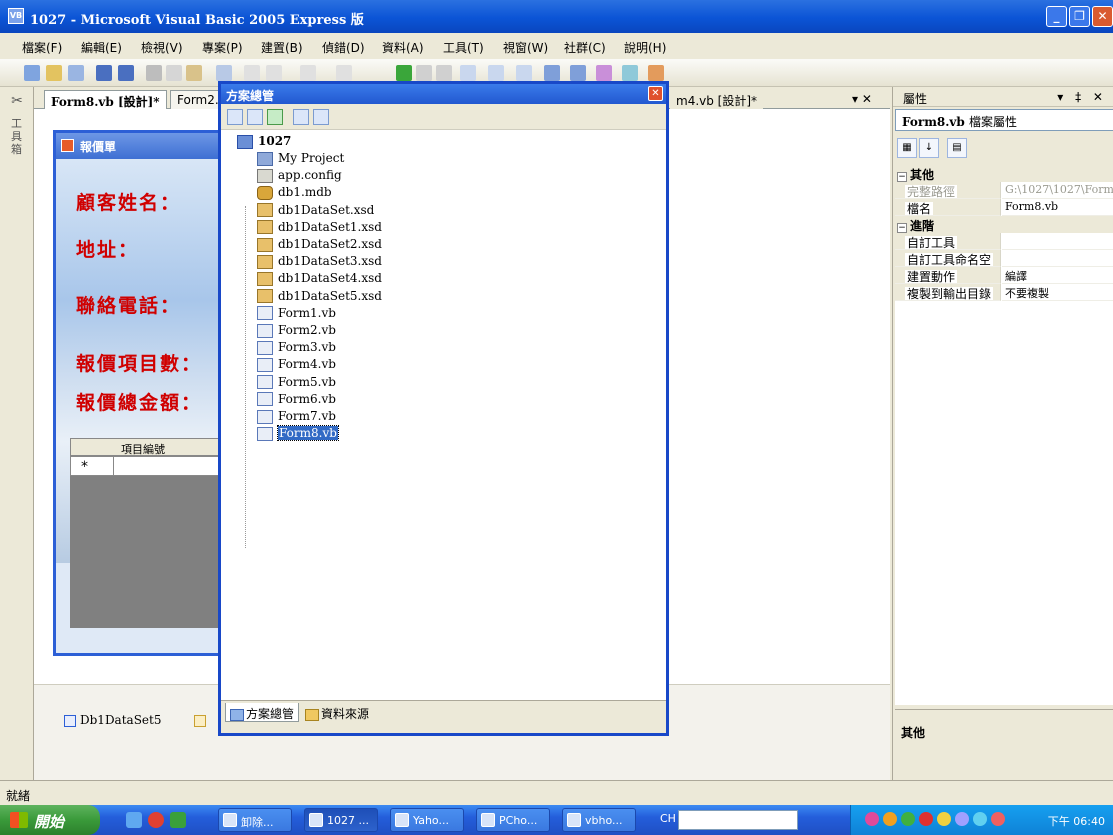 Image resolution: width=1113 pixels, height=835 pixels. What do you see at coordinates (463, 47) in the screenshot?
I see `menu-tools: 工具(T)` at bounding box center [463, 47].